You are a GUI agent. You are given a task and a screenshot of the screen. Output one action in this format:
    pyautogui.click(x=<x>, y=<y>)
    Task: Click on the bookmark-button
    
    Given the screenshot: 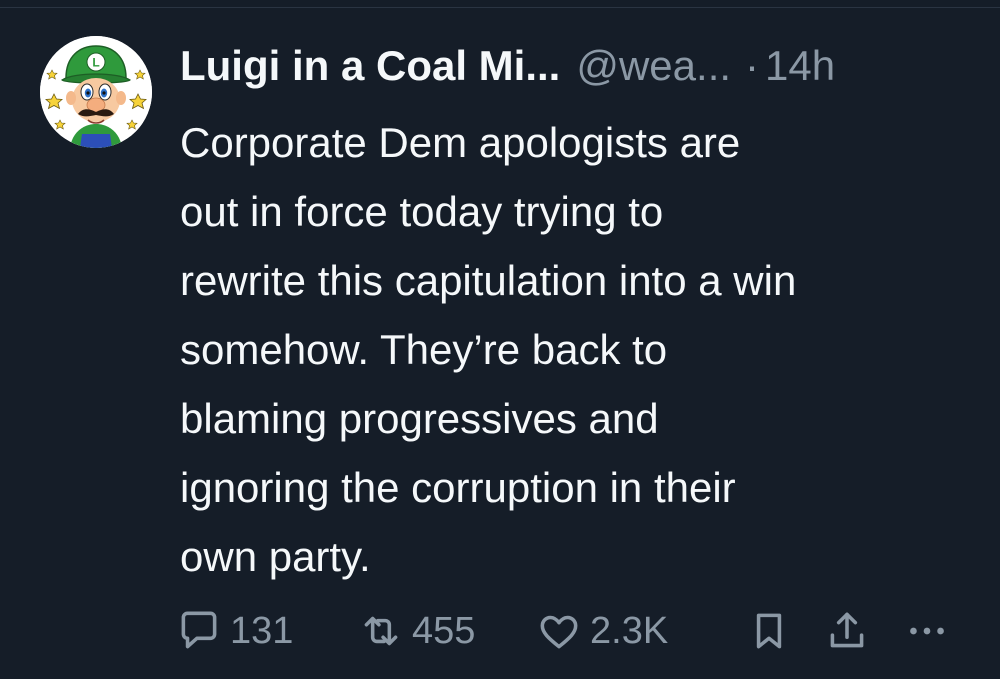 What is the action you would take?
    pyautogui.click(x=769, y=631)
    